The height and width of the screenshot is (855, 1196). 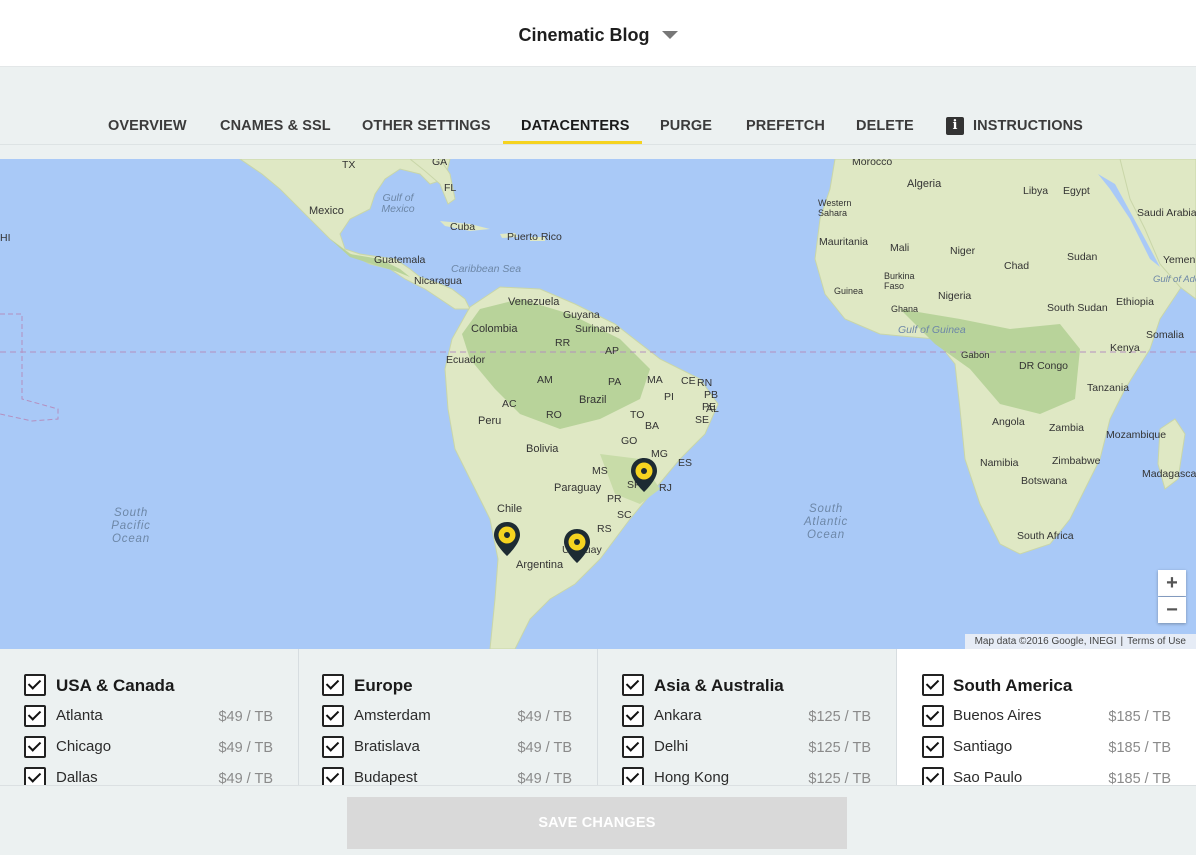 What do you see at coordinates (575, 126) in the screenshot?
I see `tab-datacenters: DATACENTERS` at bounding box center [575, 126].